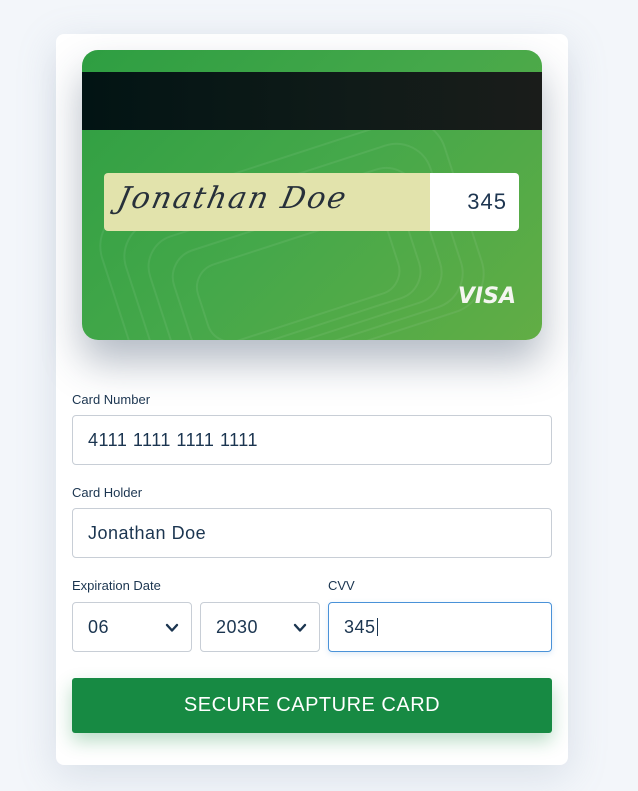 This screenshot has height=791, width=638. Describe the element at coordinates (440, 627) in the screenshot. I see `cvv-input: 345` at that location.